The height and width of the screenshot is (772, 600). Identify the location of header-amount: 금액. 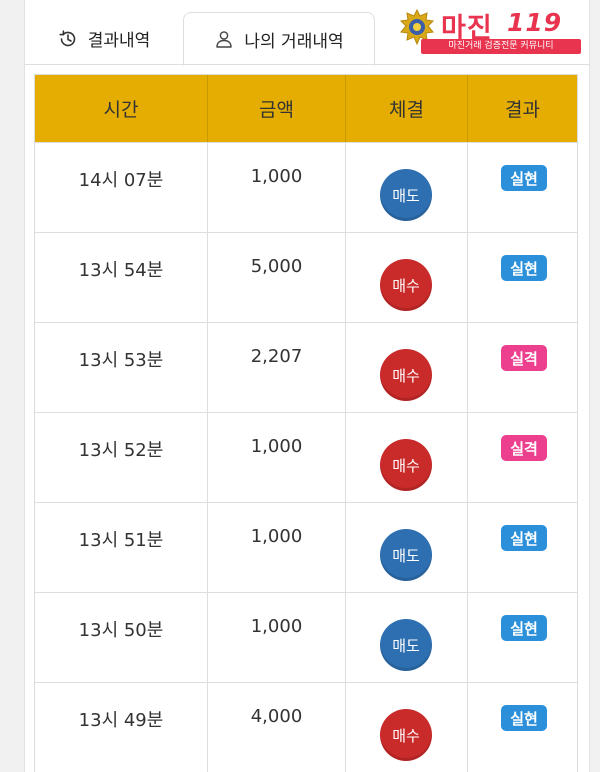
(277, 108).